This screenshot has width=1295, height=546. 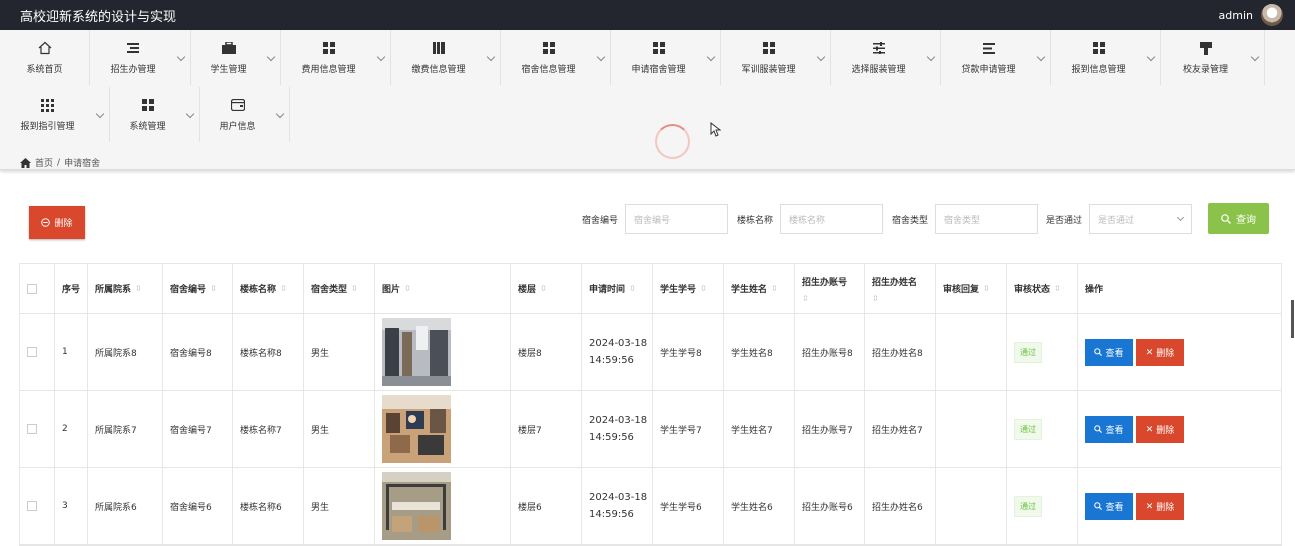 What do you see at coordinates (1205, 70) in the screenshot?
I see `nav-label: 校友录管理` at bounding box center [1205, 70].